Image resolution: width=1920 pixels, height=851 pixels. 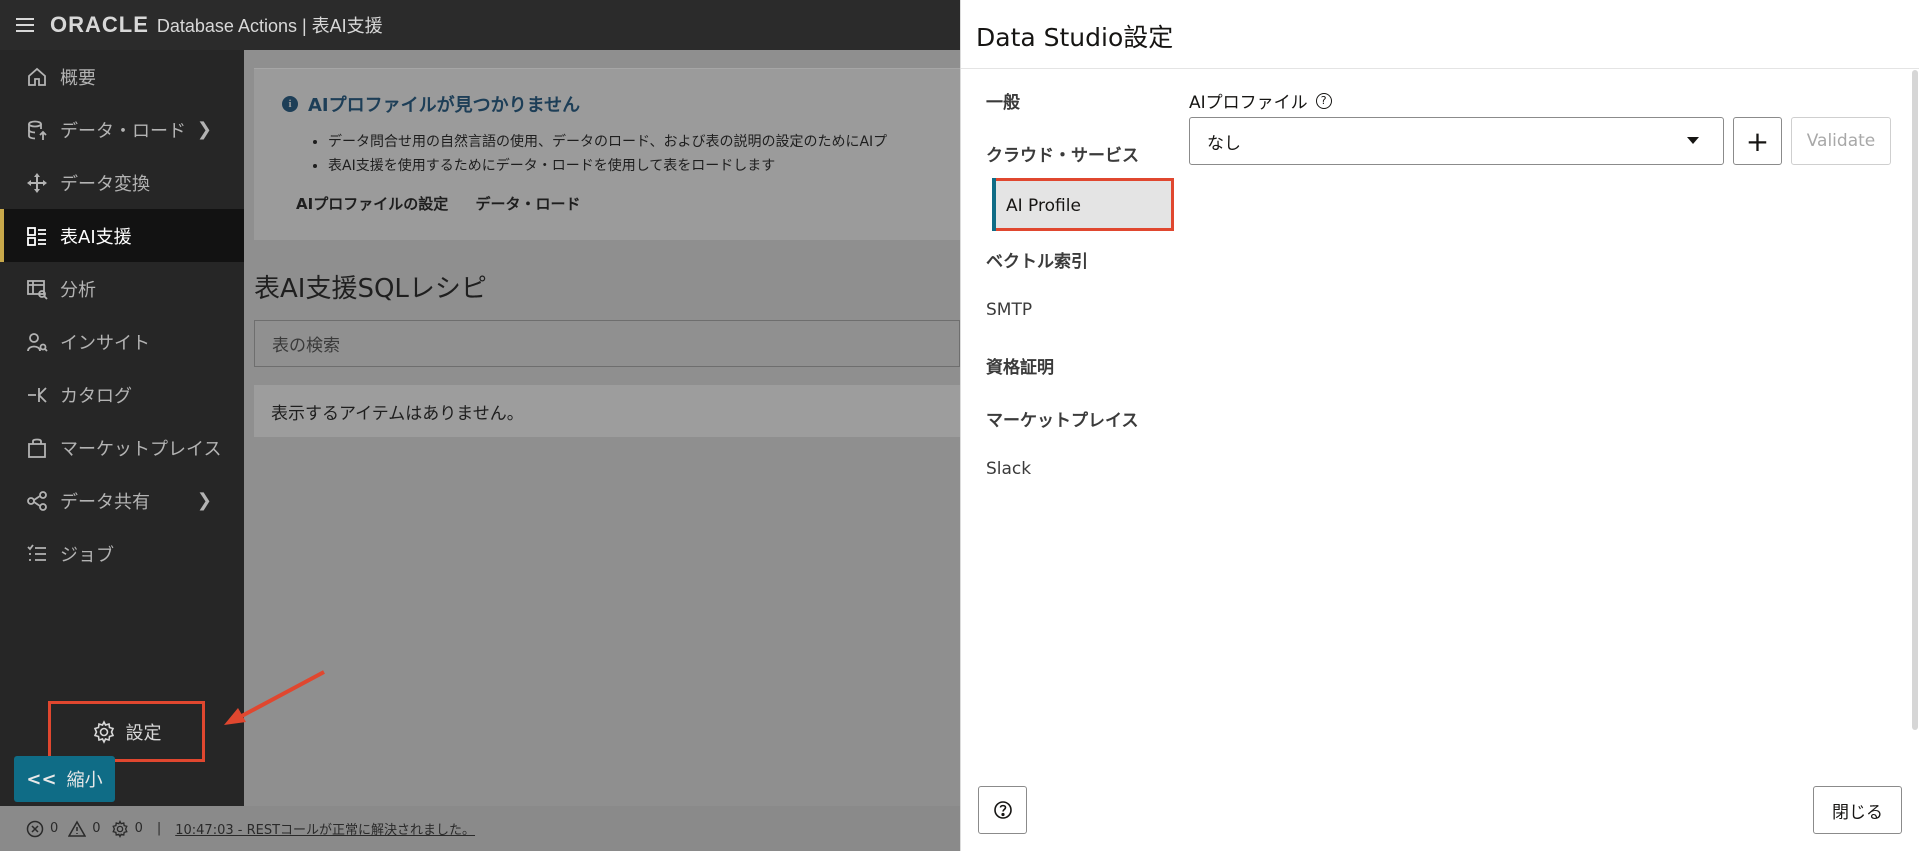 What do you see at coordinates (1009, 310) in the screenshot?
I see `tab-smtp: SMTP` at bounding box center [1009, 310].